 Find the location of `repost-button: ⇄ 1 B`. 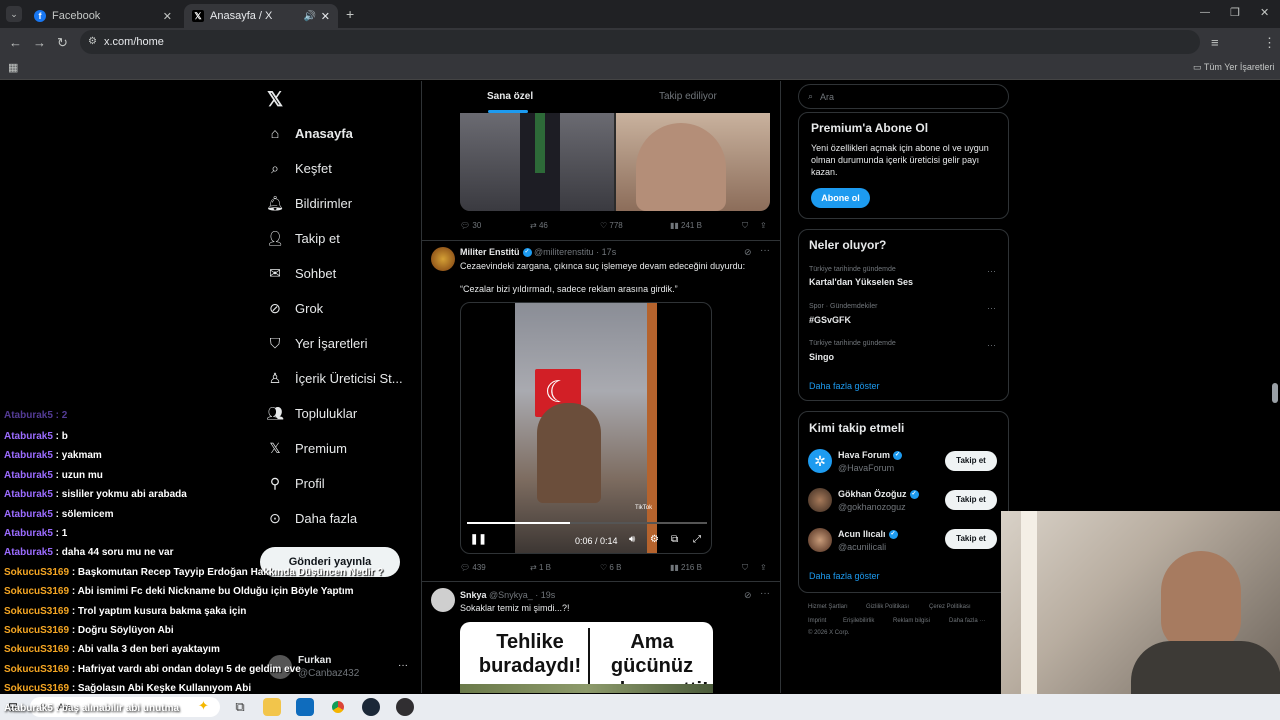

repost-button: ⇄ 1 B is located at coordinates (540, 567).